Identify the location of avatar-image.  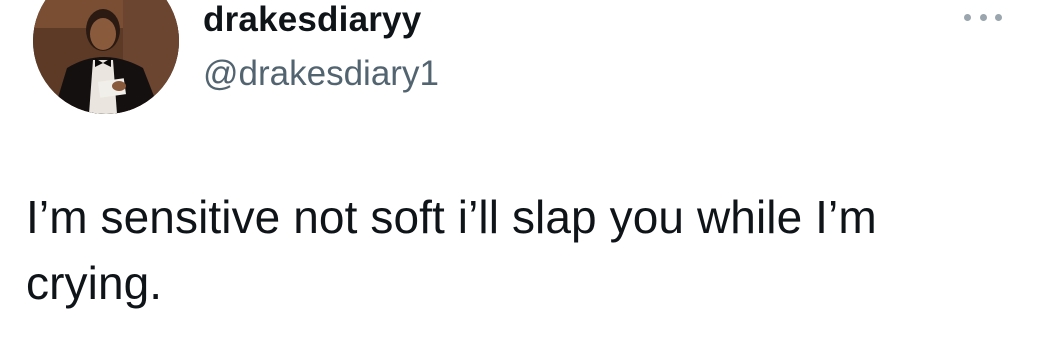
(106, 57).